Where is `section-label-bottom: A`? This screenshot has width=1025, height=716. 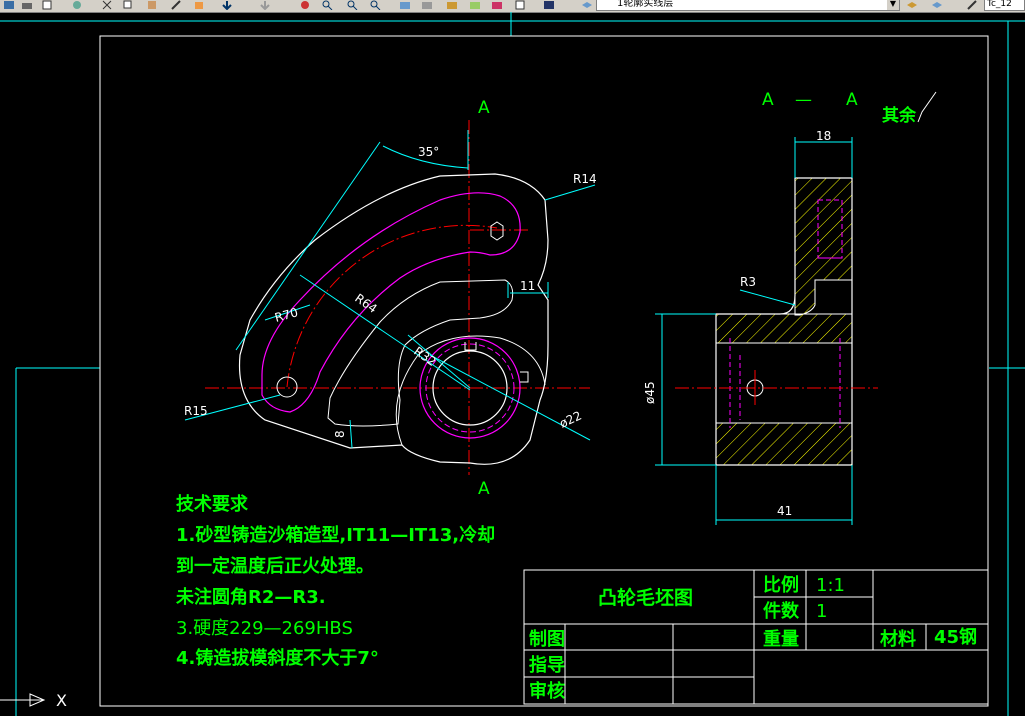 section-label-bottom: A is located at coordinates (484, 489).